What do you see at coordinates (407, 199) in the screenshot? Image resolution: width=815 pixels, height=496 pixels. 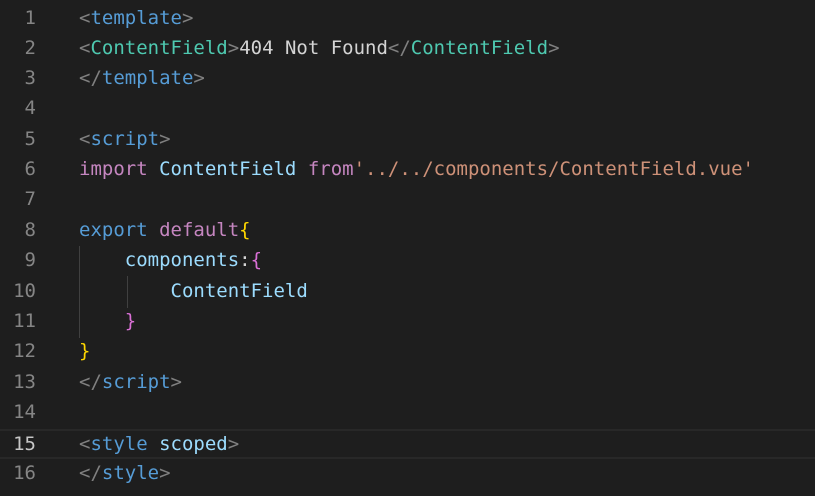 I see `code-line: 7` at bounding box center [407, 199].